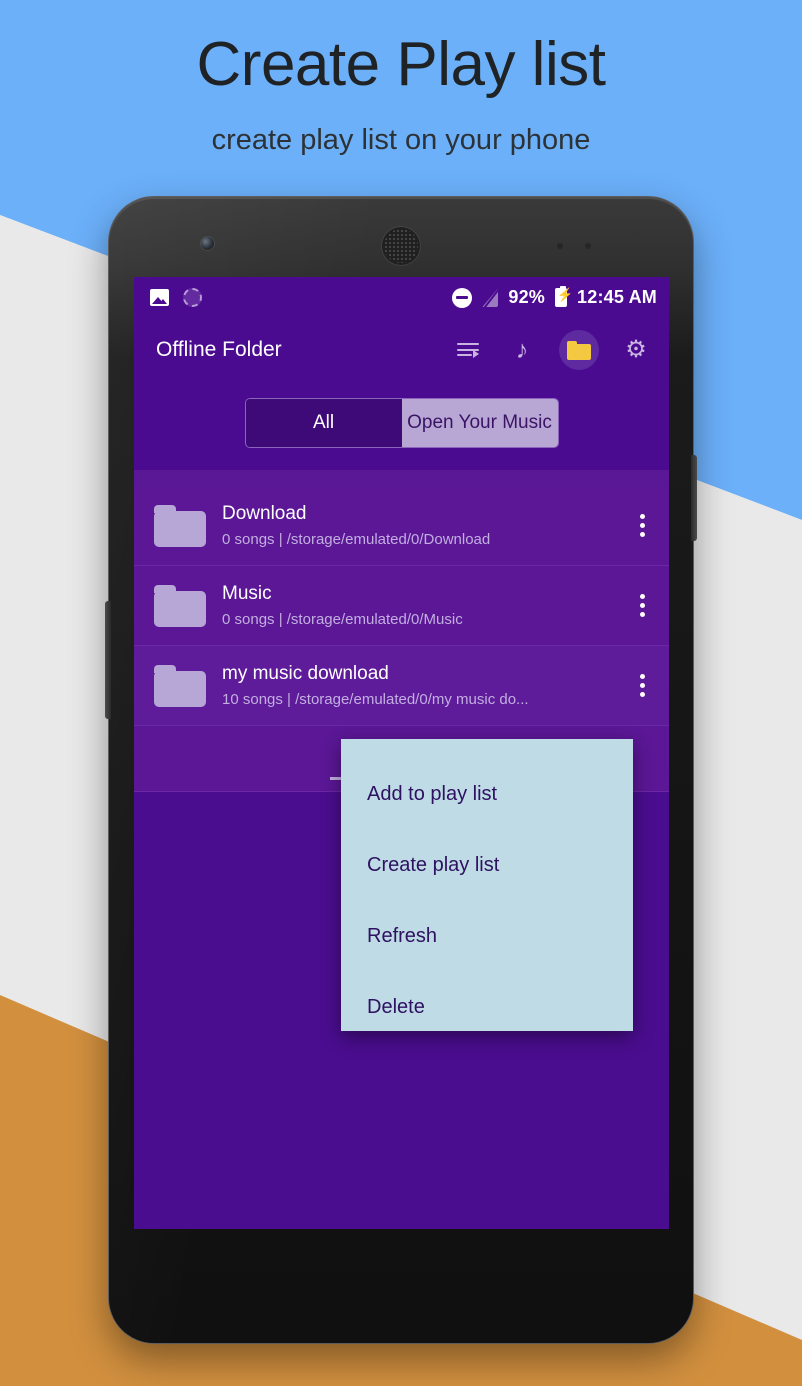  I want to click on volume-button, so click(108, 660).